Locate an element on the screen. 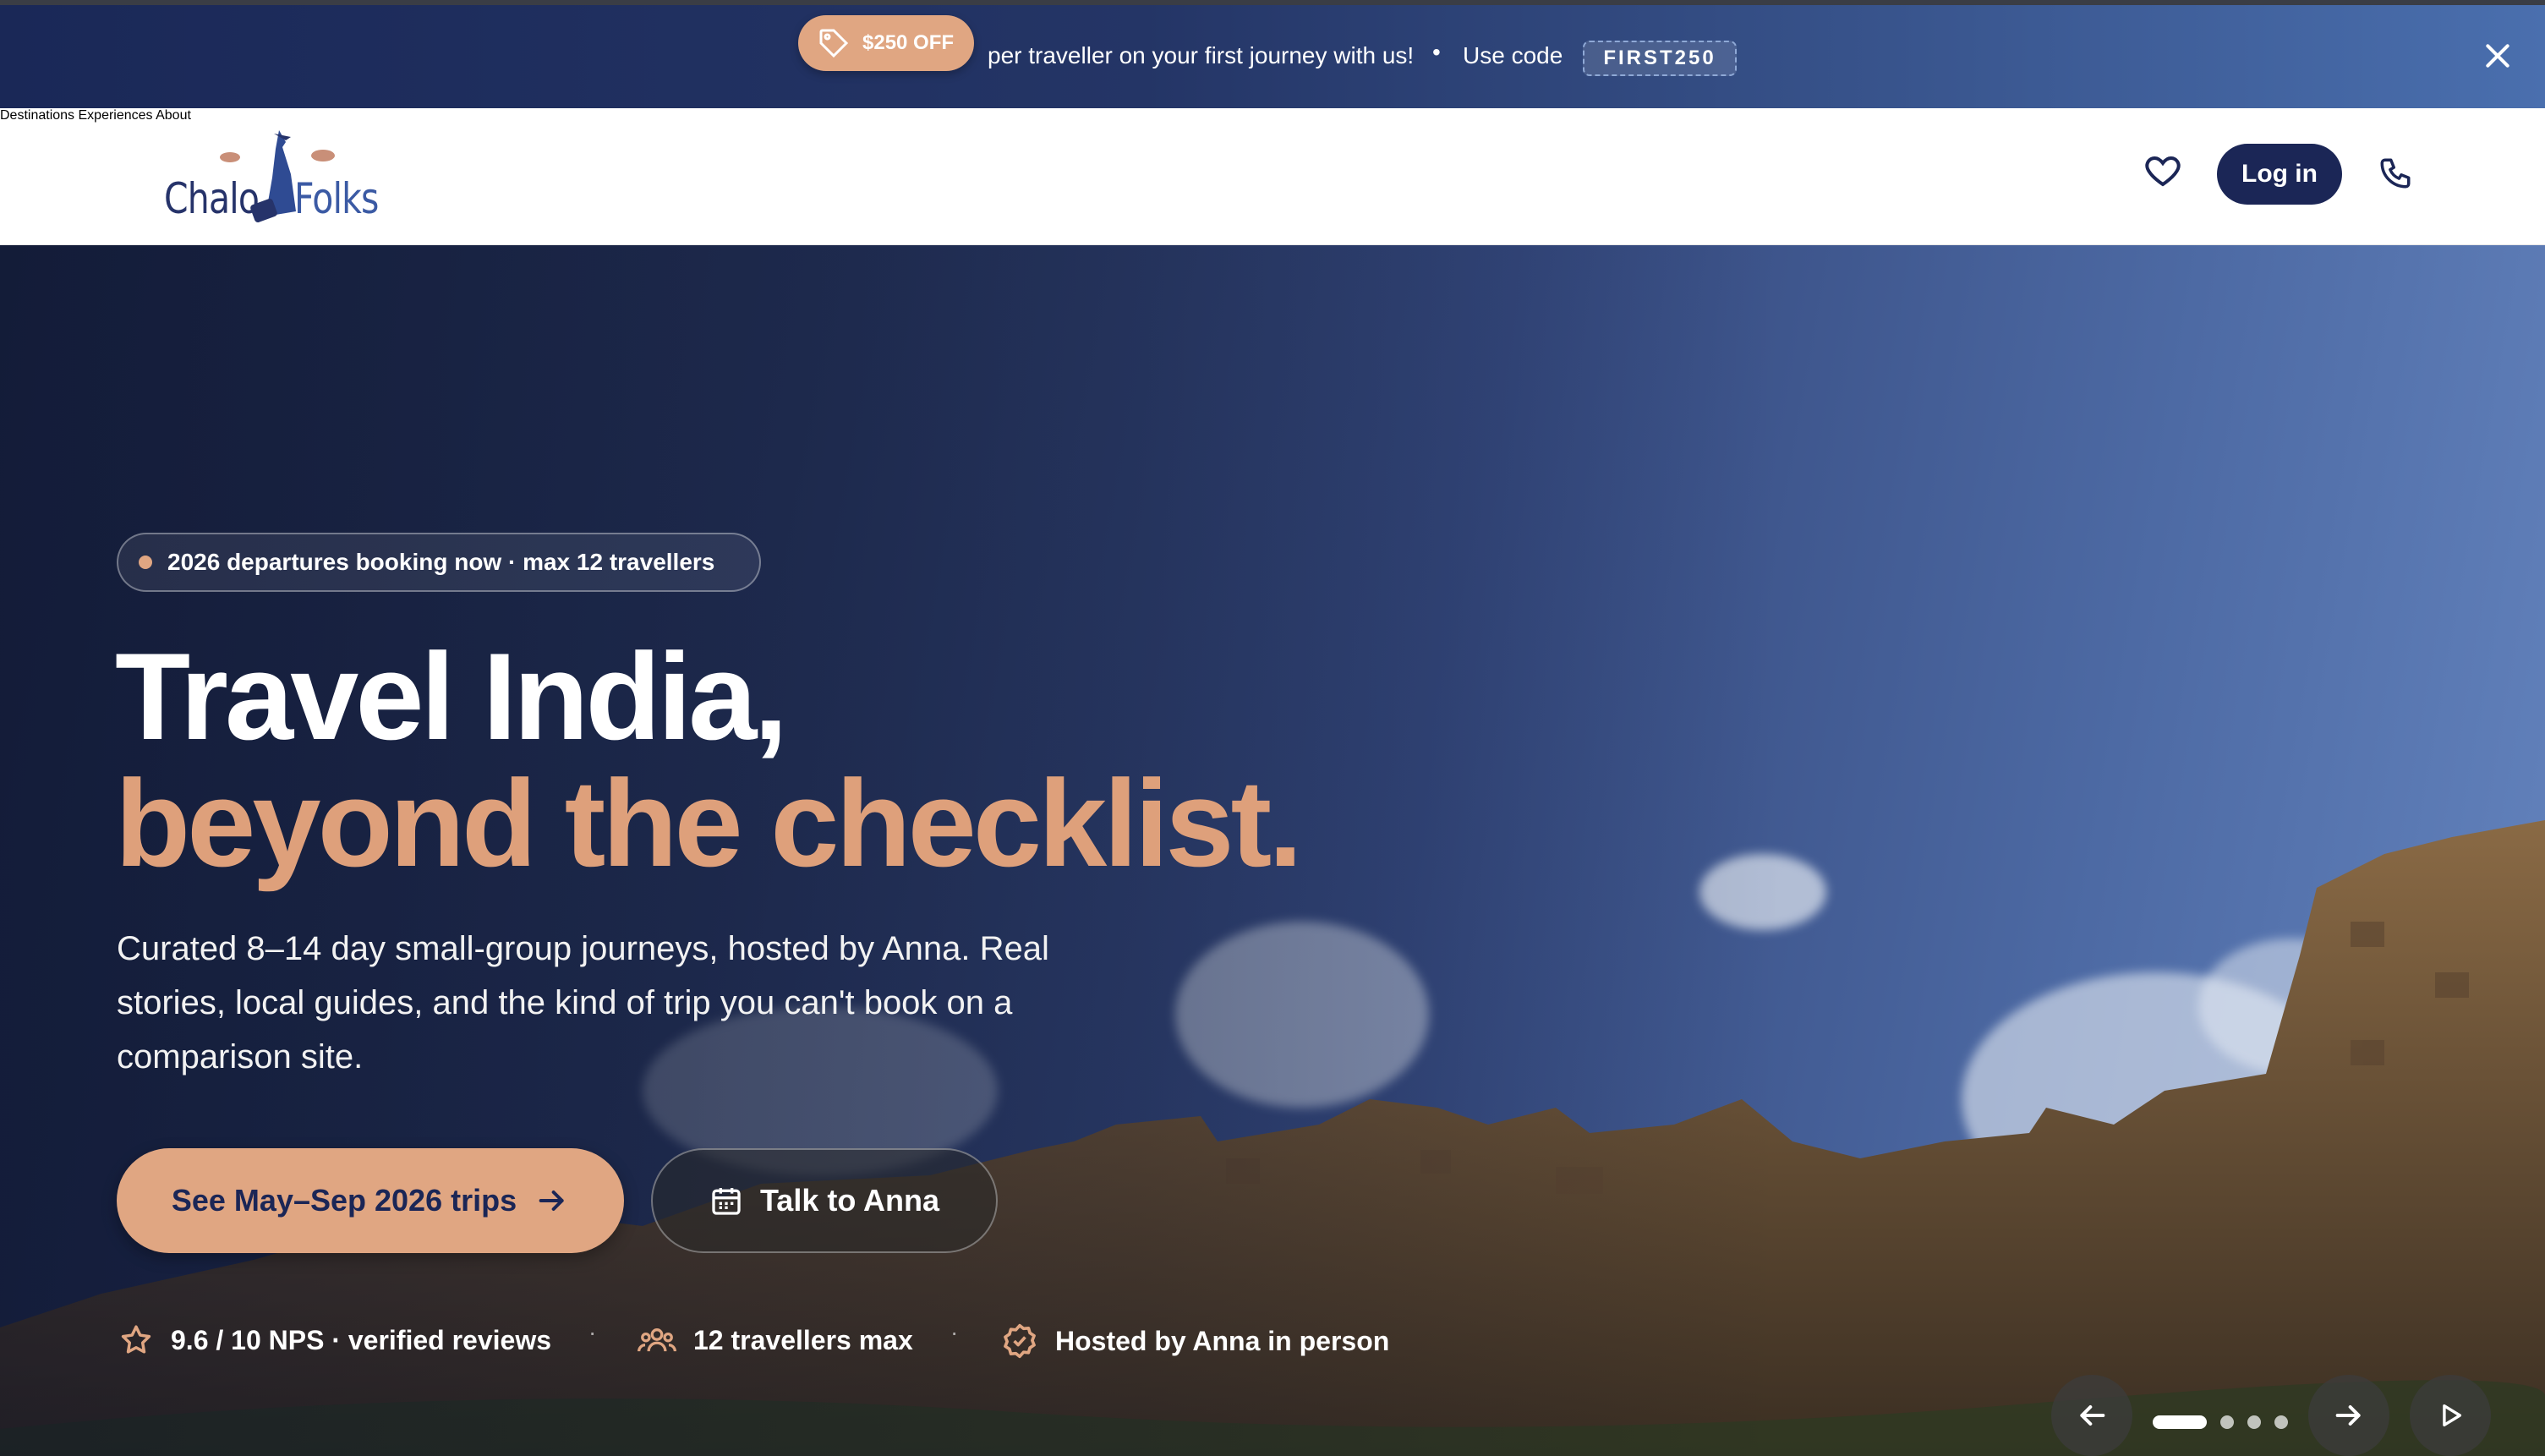 The height and width of the screenshot is (1456, 2545). arrow-left-icon is located at coordinates (2092, 1416).